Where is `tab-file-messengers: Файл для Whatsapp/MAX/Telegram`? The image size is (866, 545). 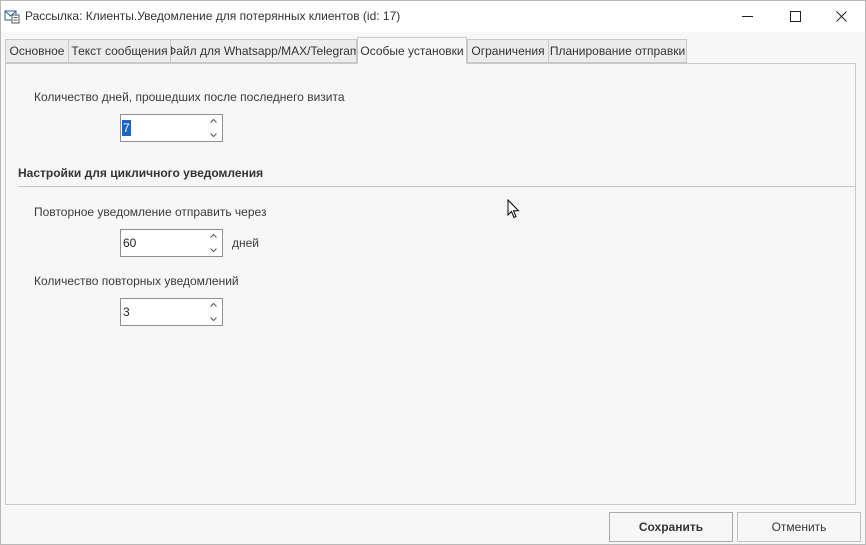 tab-file-messengers: Файл для Whatsapp/MAX/Telegram is located at coordinates (263, 51).